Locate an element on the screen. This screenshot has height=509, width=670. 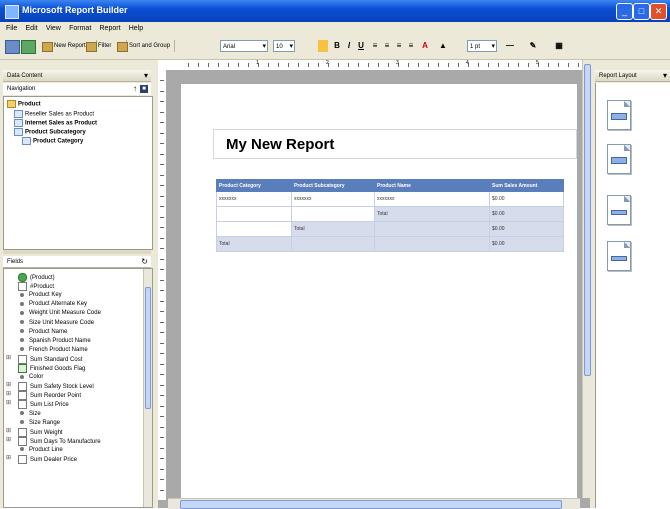
save-icon is located at coordinates (12, 47).